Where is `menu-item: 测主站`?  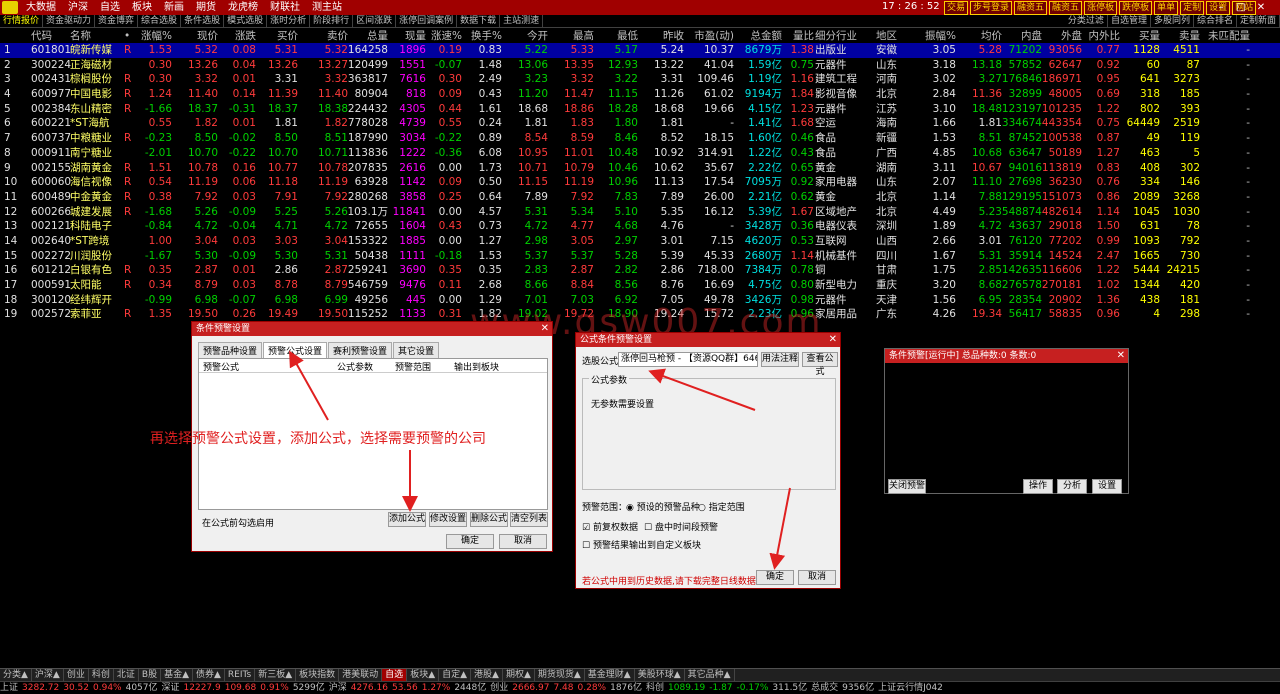
menu-item: 测主站 is located at coordinates (327, 7).